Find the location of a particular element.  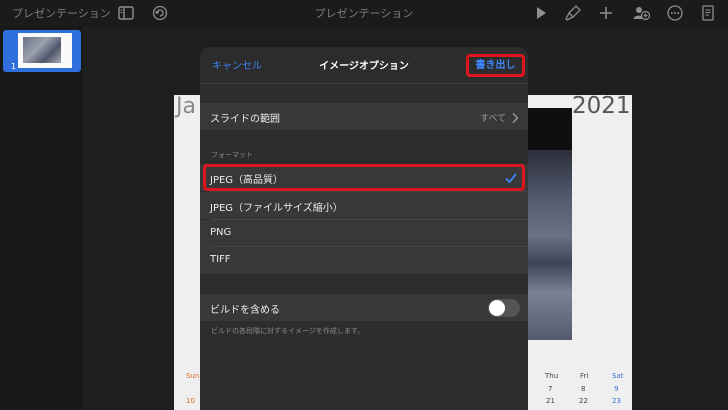

slide-number: 1 is located at coordinates (14, 66).